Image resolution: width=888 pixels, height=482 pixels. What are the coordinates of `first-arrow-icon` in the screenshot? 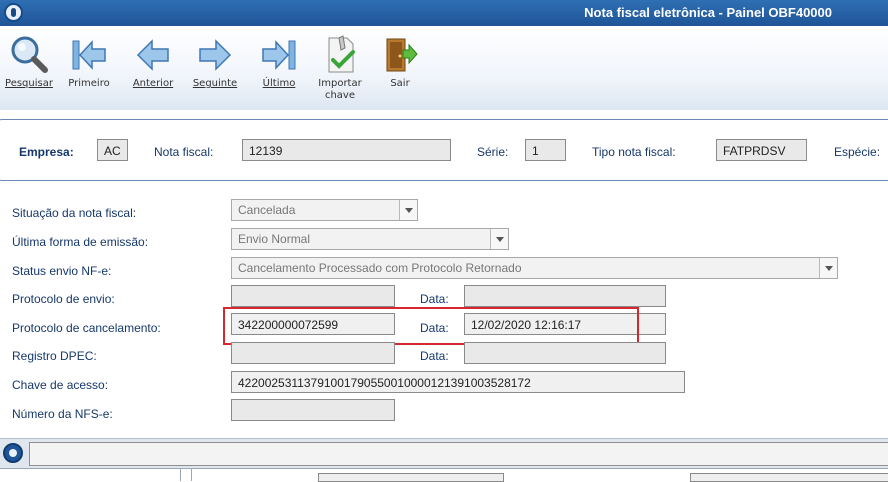 It's located at (89, 55).